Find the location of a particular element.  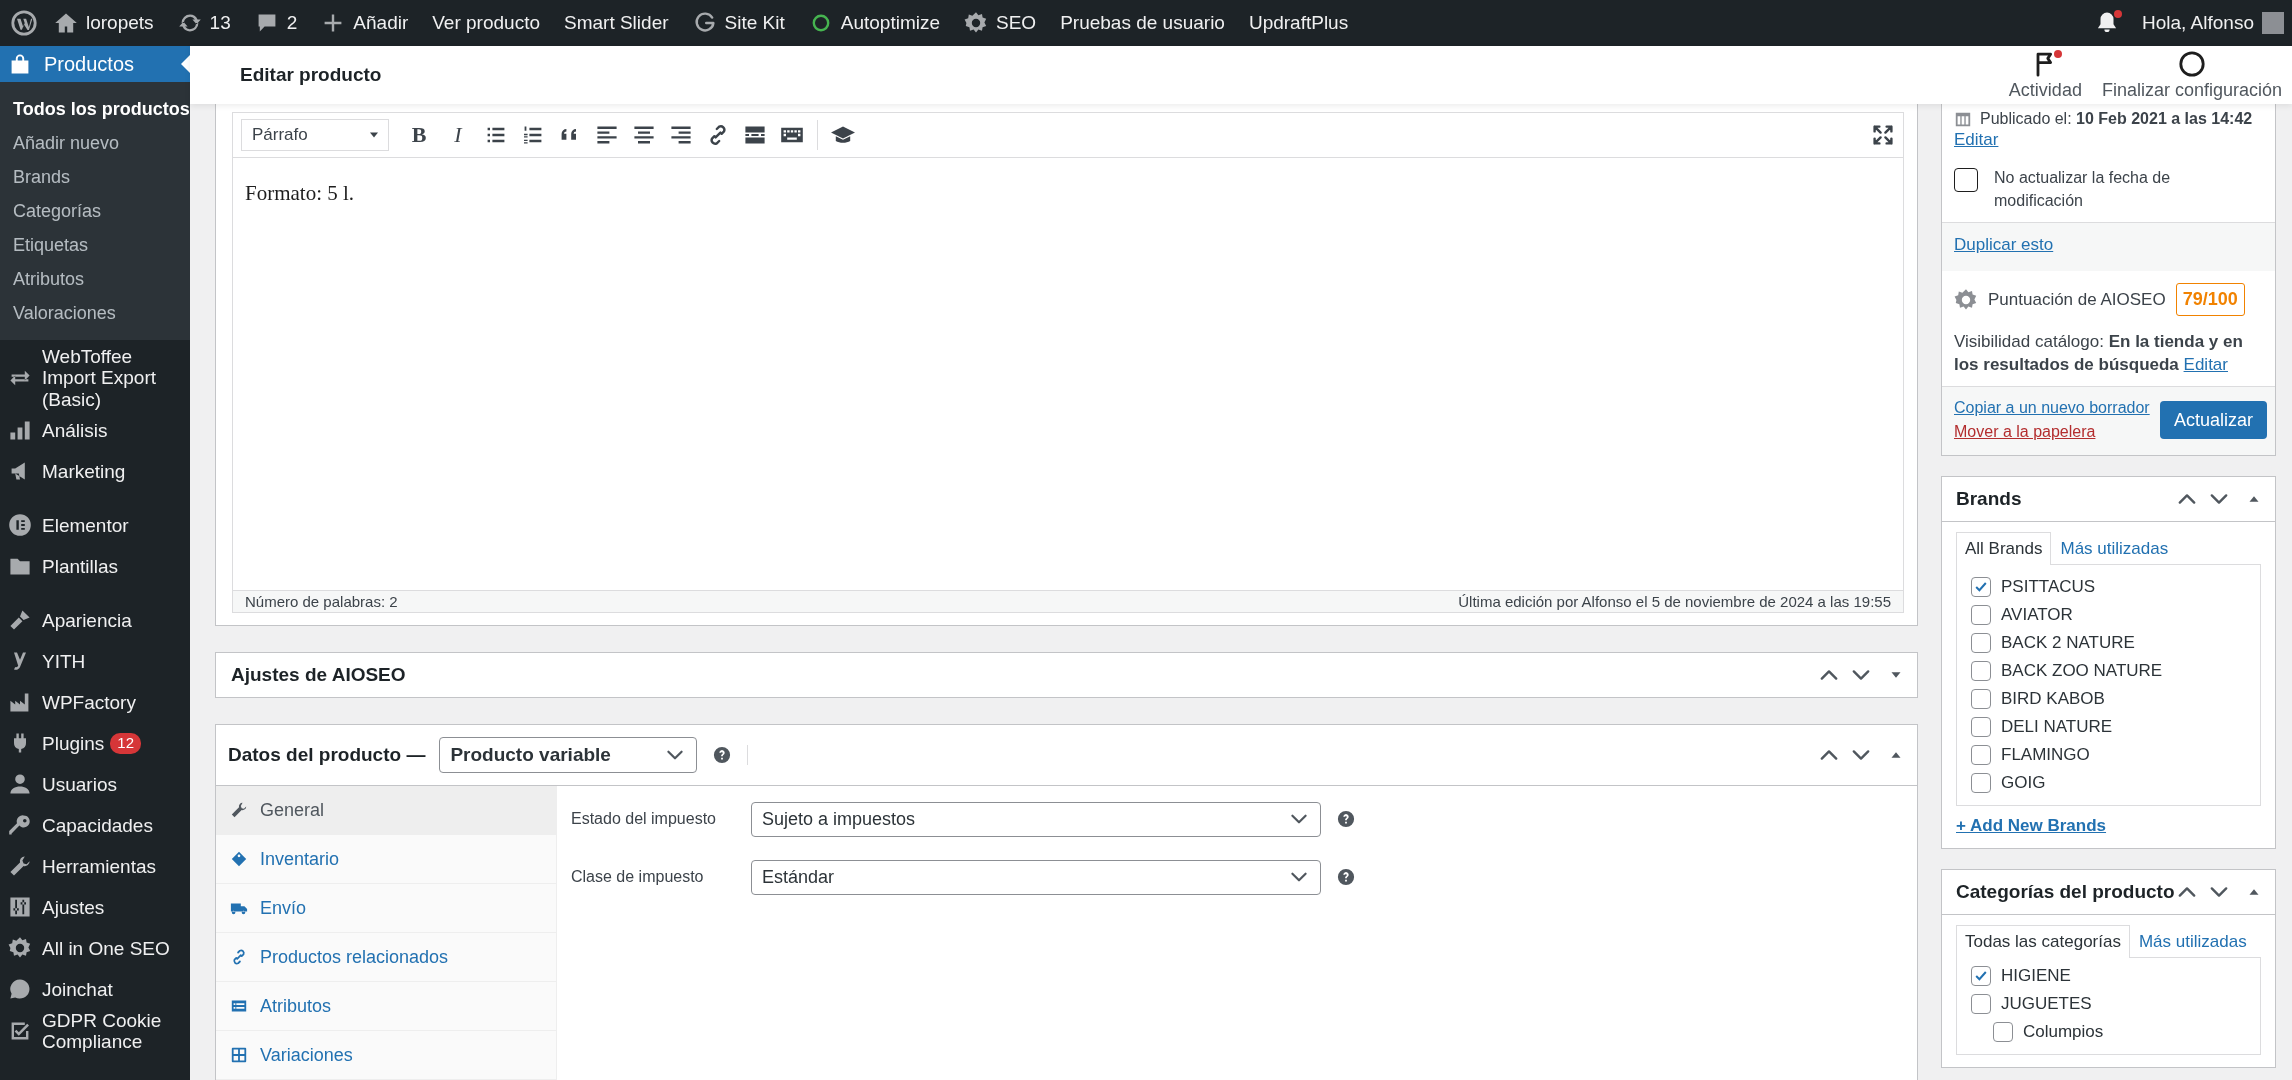

sidebar-menu-item: GDPR Cookie Compliance is located at coordinates (95, 1031).